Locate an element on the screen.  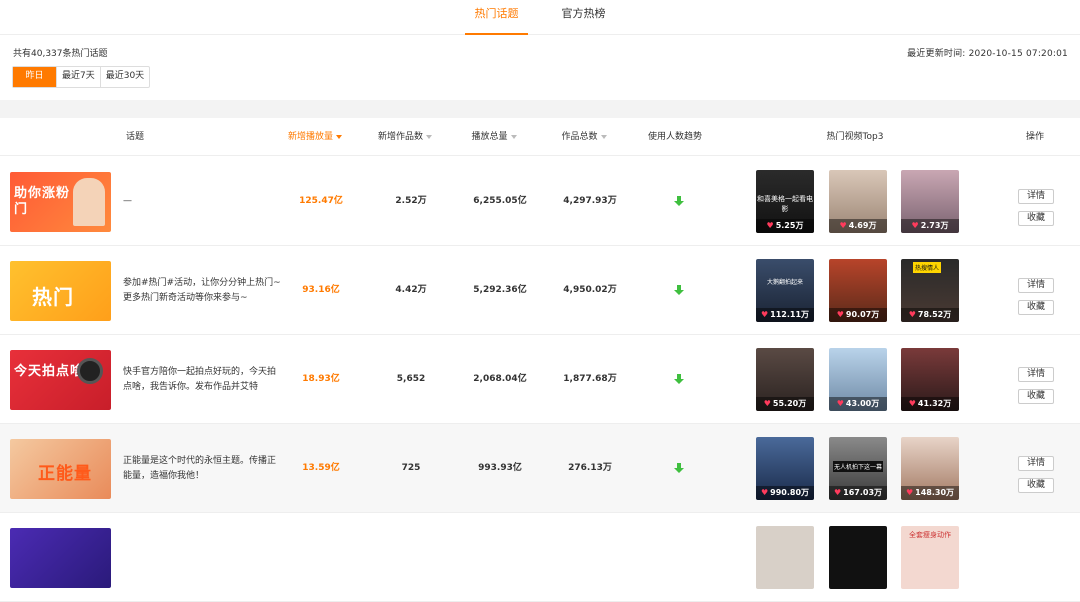
like-count-value: 5.25万 is located at coordinates (789, 225).